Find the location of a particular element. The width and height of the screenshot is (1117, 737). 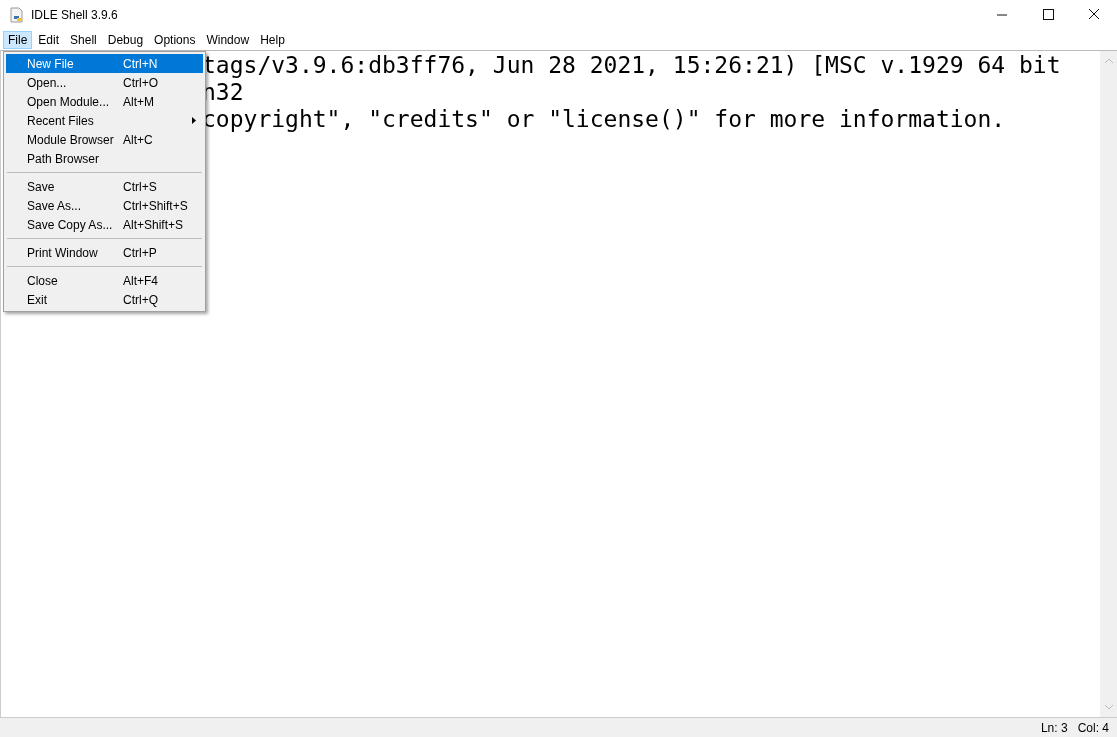

menu-item: Help is located at coordinates (272, 40).